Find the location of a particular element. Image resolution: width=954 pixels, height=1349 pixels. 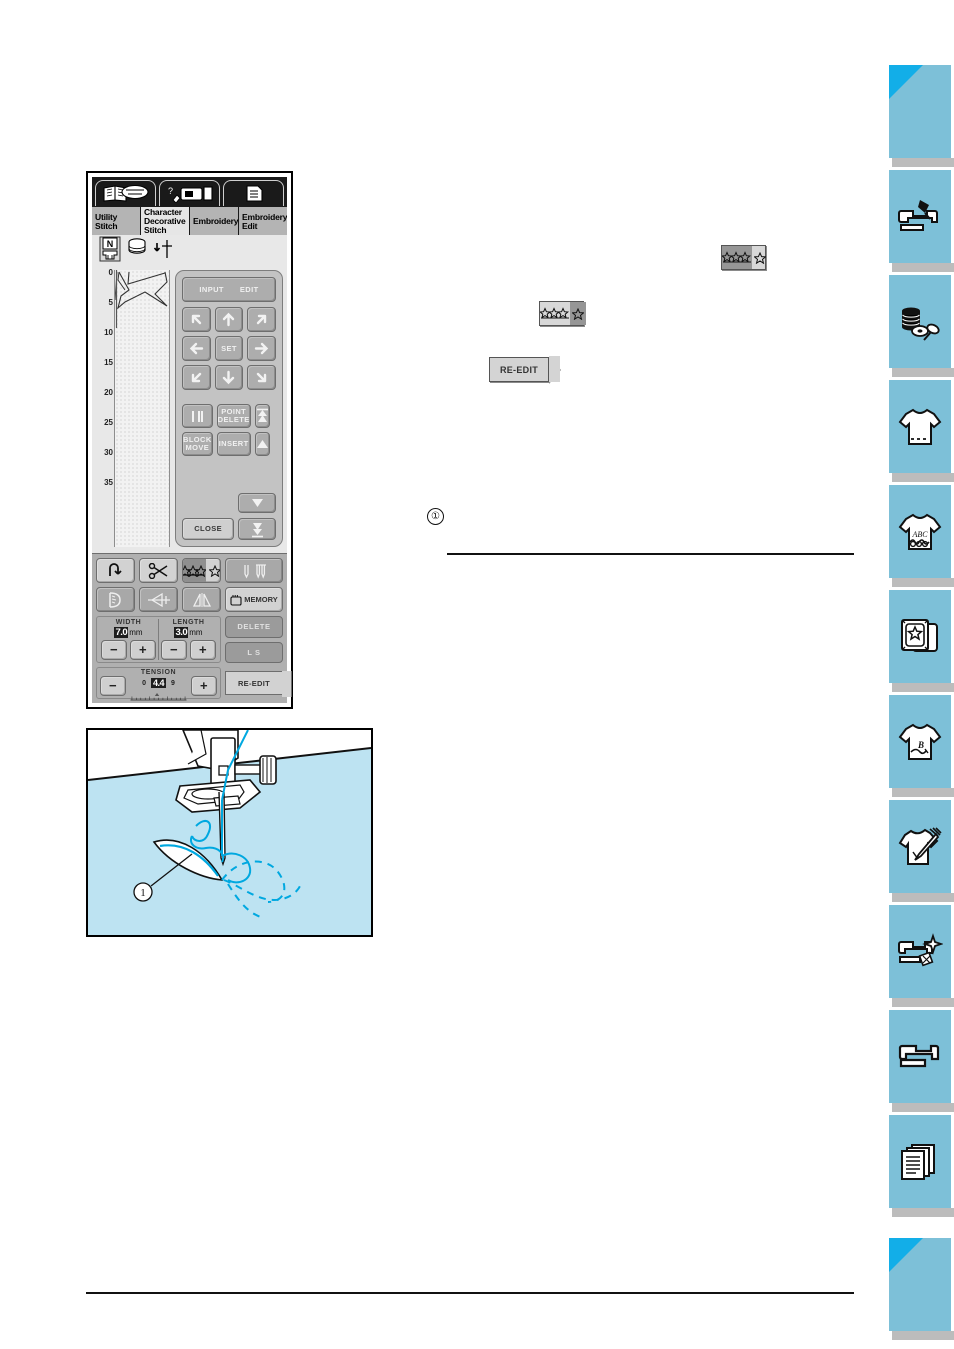

width-plus-button: + is located at coordinates (143, 650).